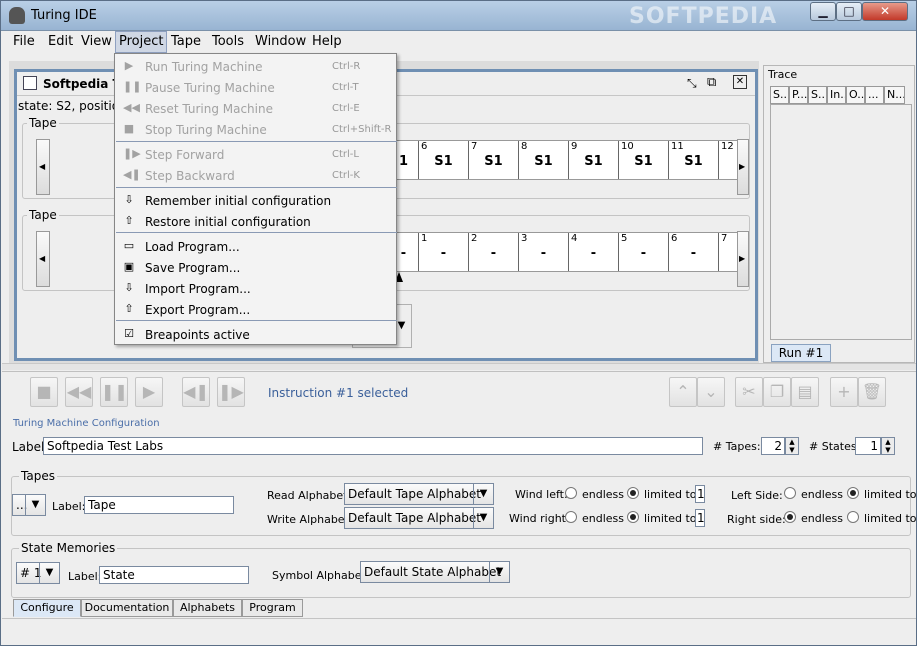  I want to click on states-spinner: ▲ ▼, so click(888, 446).